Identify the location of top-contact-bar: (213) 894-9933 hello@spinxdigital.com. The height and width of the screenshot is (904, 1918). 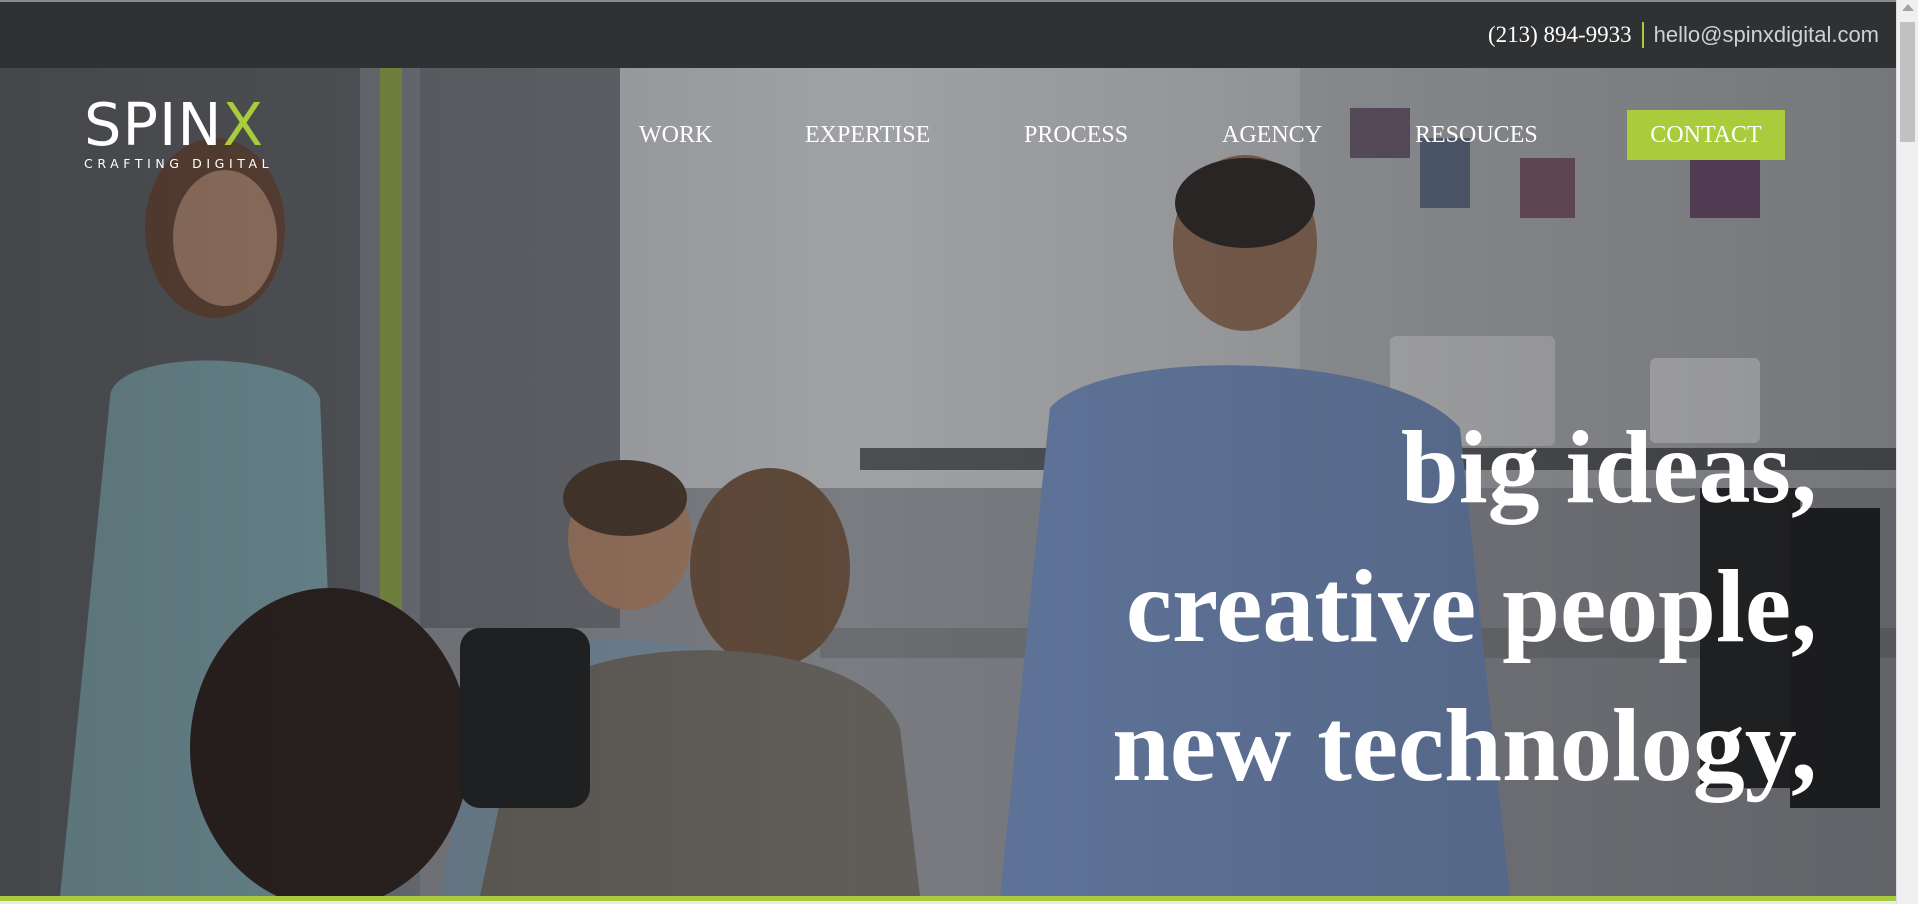
(948, 34).